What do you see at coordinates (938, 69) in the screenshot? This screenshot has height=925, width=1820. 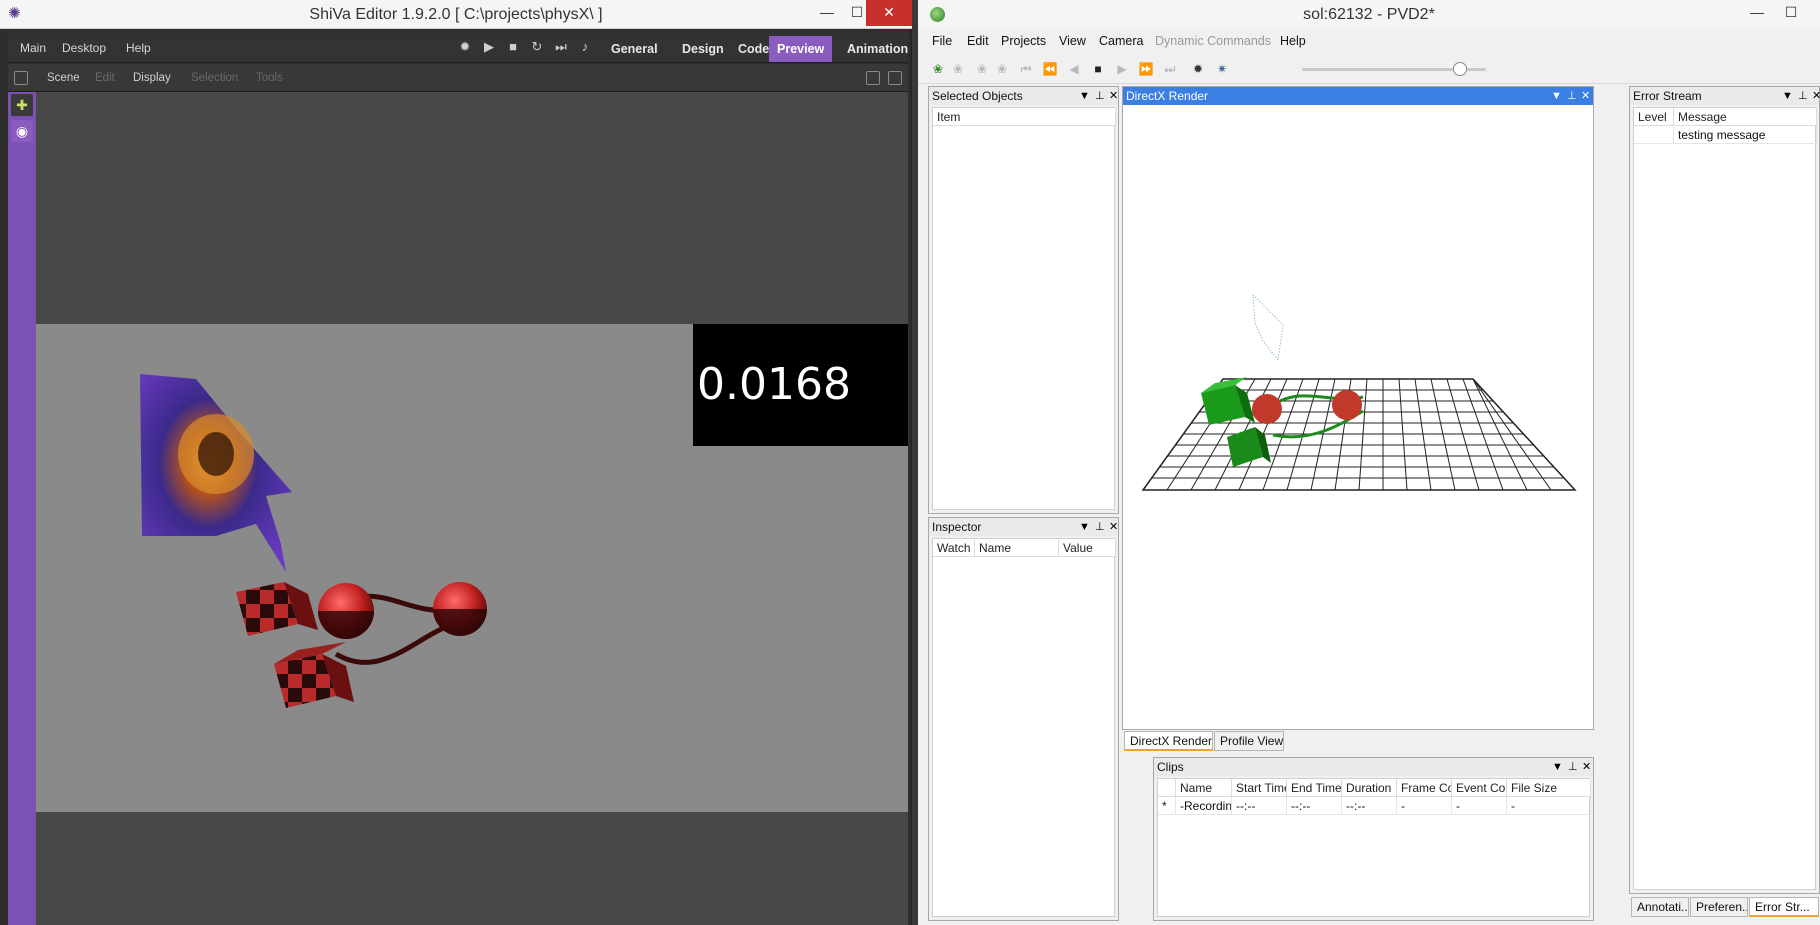 I see `connect-icon: ❀` at bounding box center [938, 69].